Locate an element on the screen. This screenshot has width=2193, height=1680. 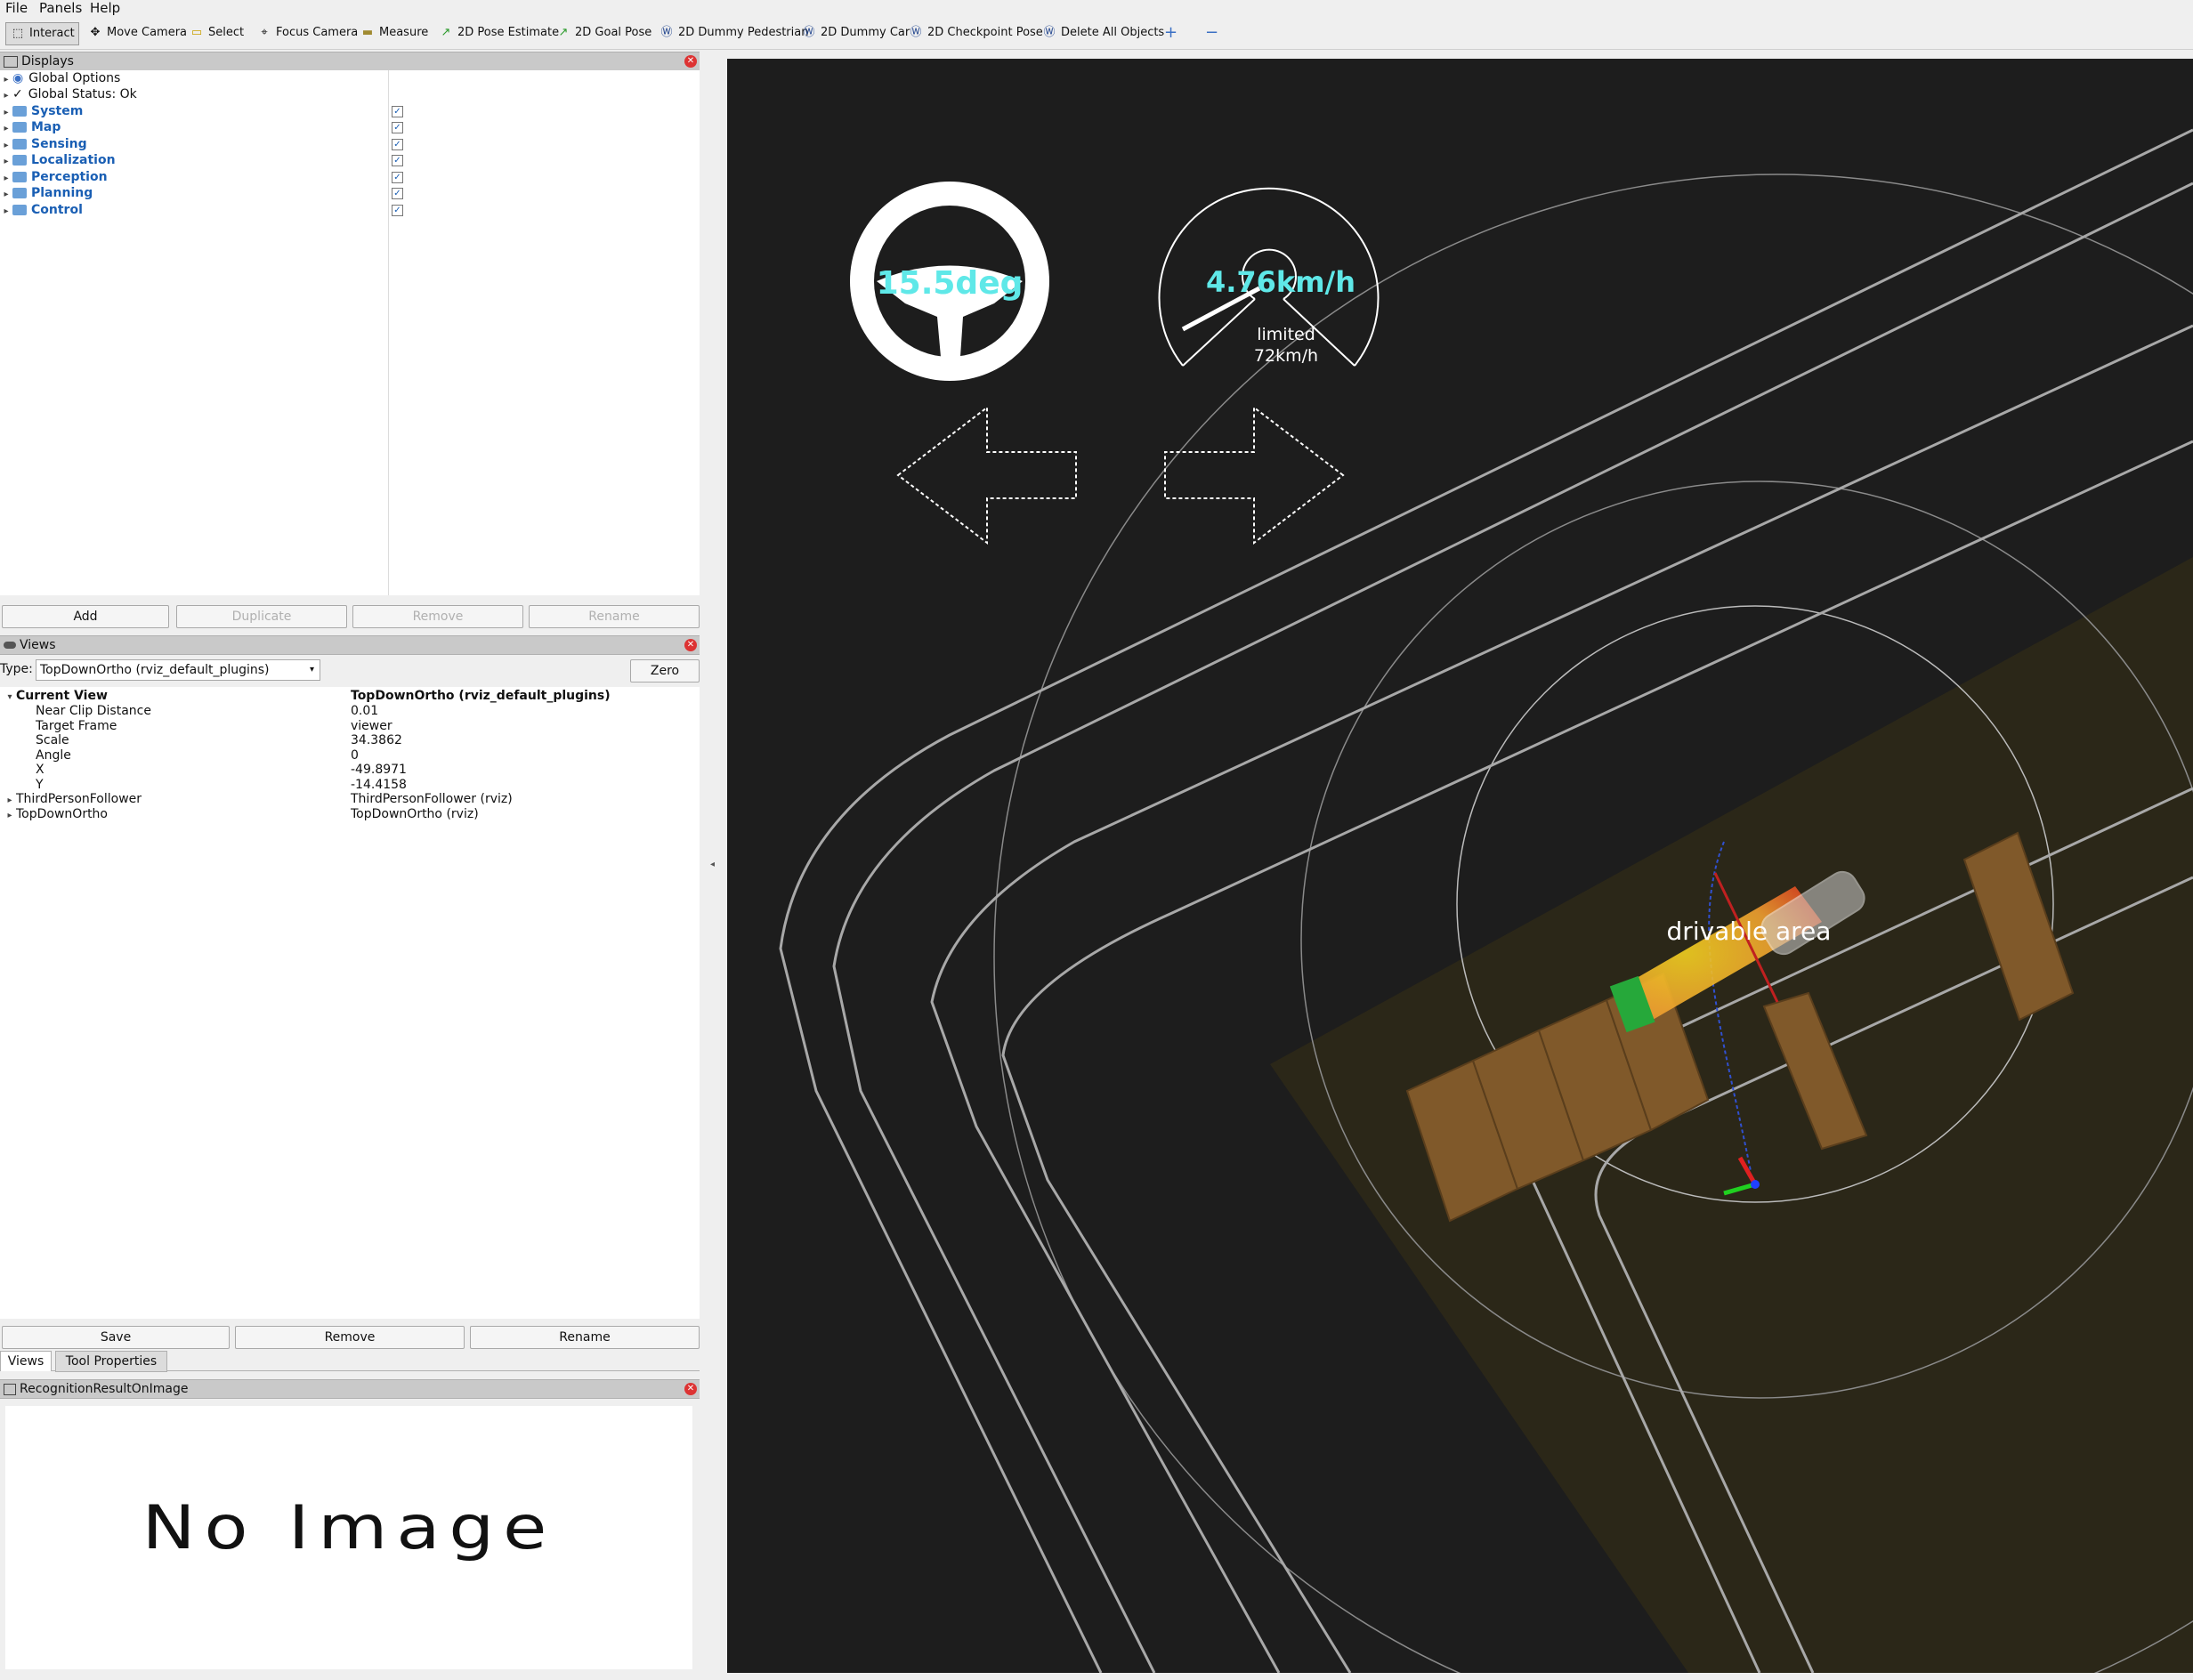
tool-delete-all-objects: Ⓦ Delete All Objects is located at coordinates (1103, 33).